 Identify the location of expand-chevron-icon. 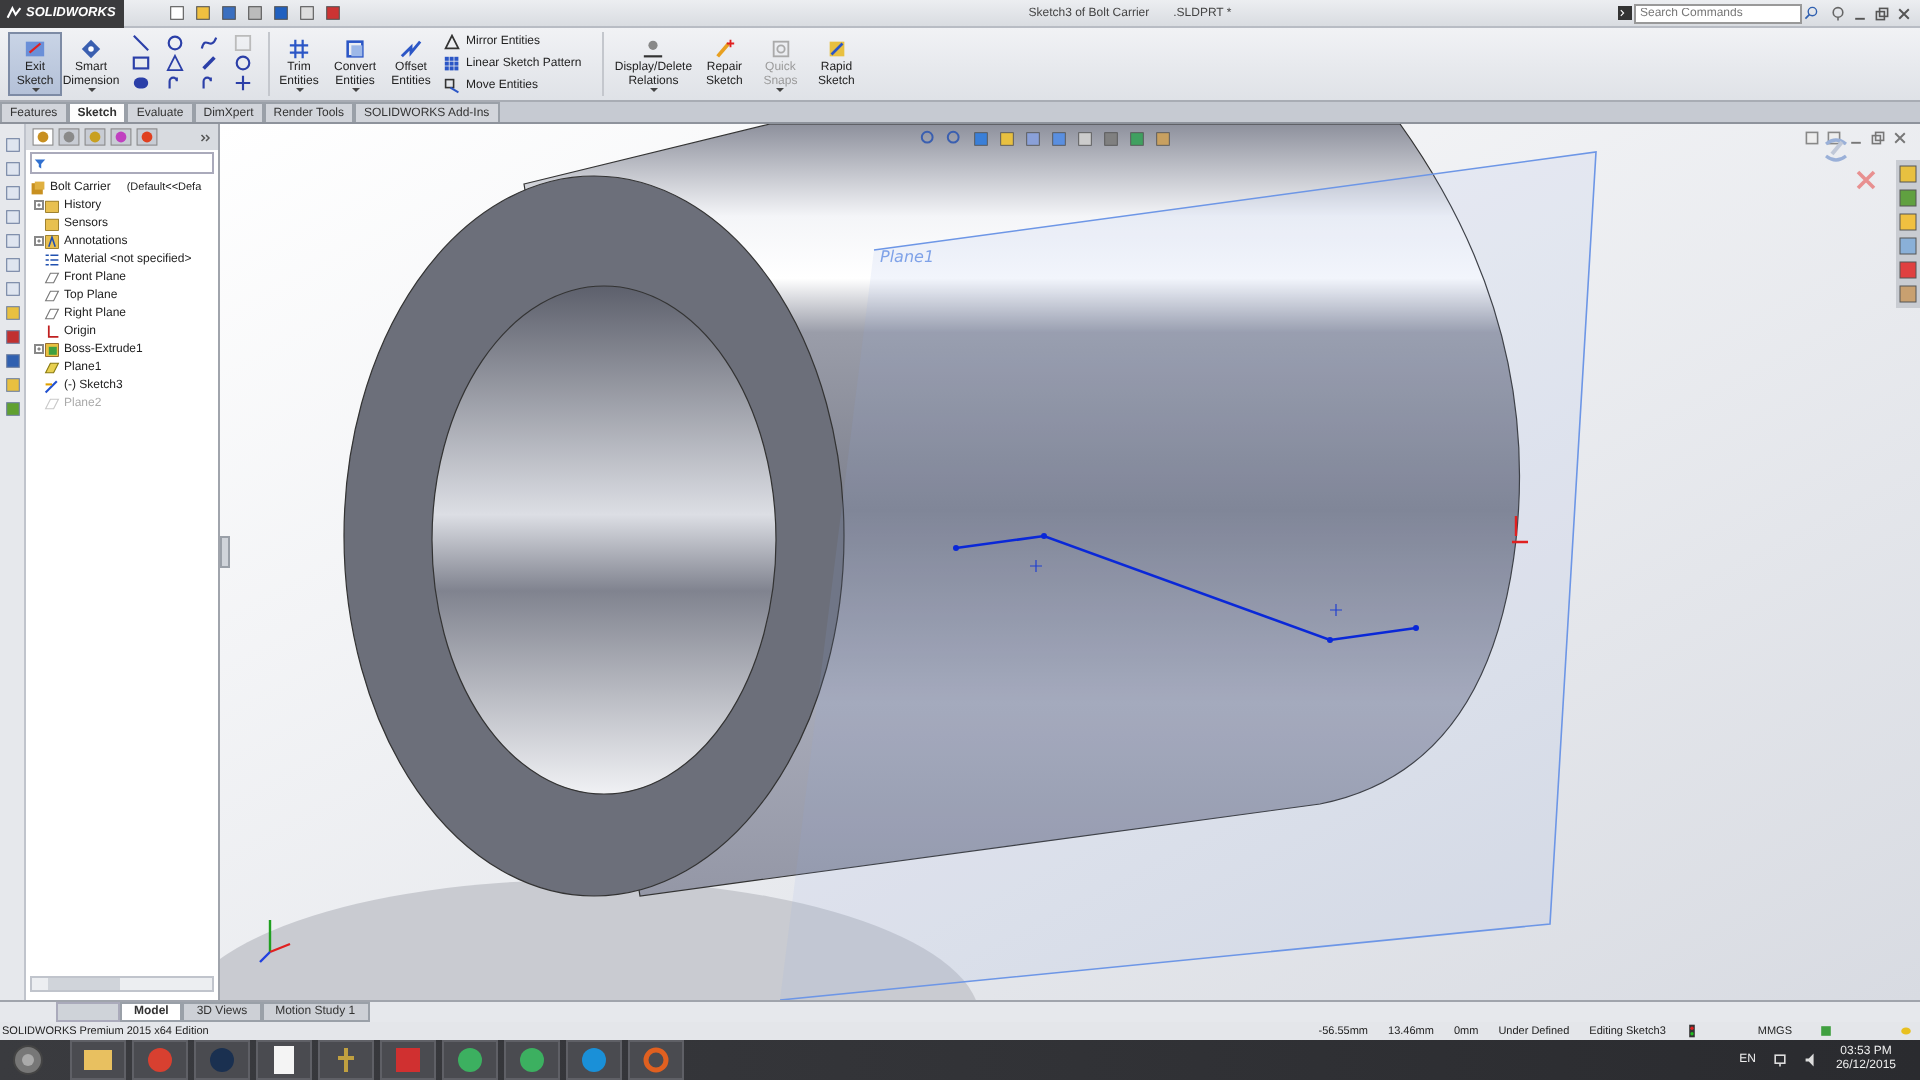
(206, 137).